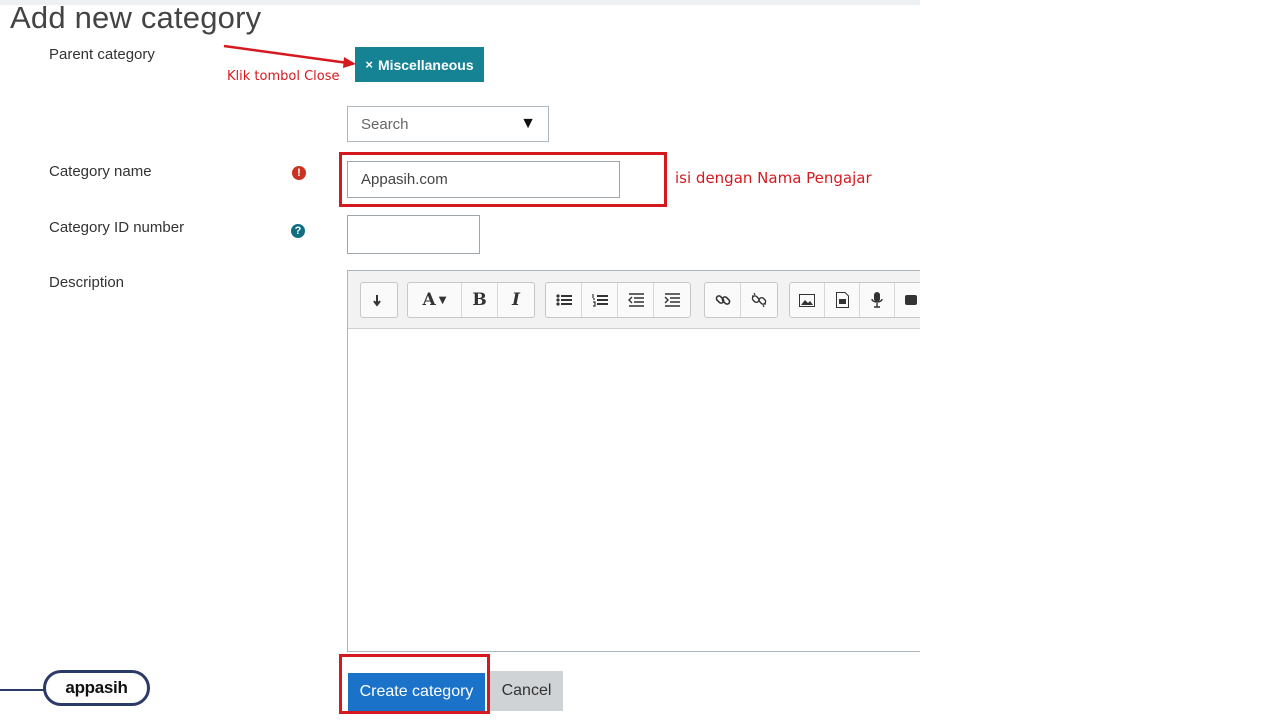  What do you see at coordinates (877, 300) in the screenshot?
I see `record-audio-icon` at bounding box center [877, 300].